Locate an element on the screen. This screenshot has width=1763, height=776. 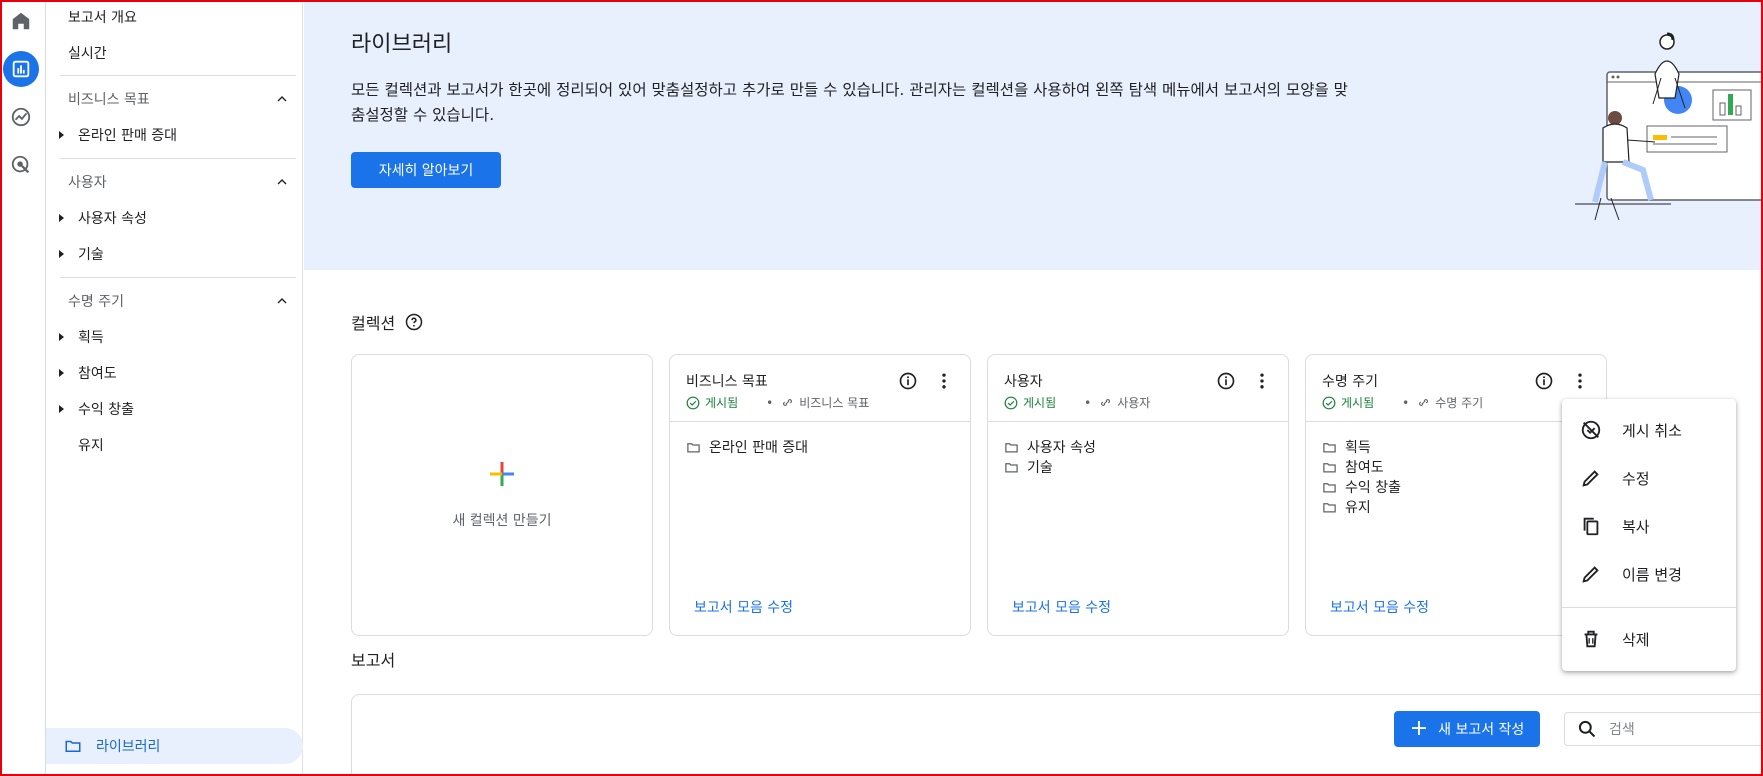
sidebar-item-online-sales: 온라인 판매 증대 is located at coordinates (118, 135).